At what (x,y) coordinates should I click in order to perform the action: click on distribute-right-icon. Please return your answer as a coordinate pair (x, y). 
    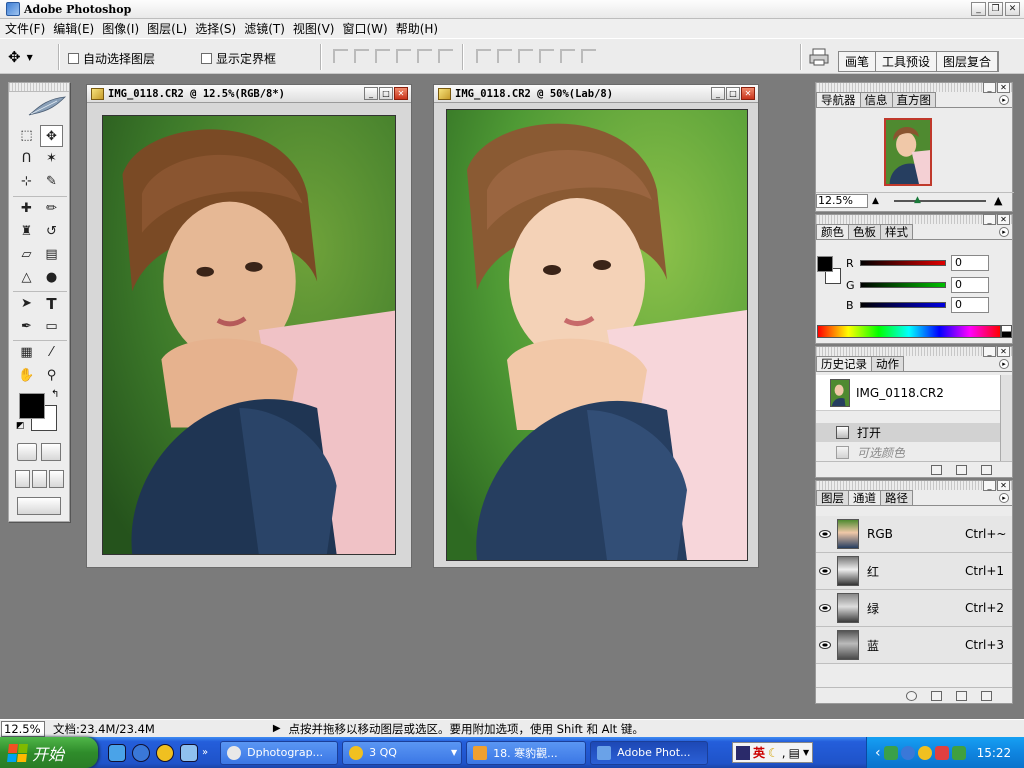
    Looking at the image, I should click on (588, 56).